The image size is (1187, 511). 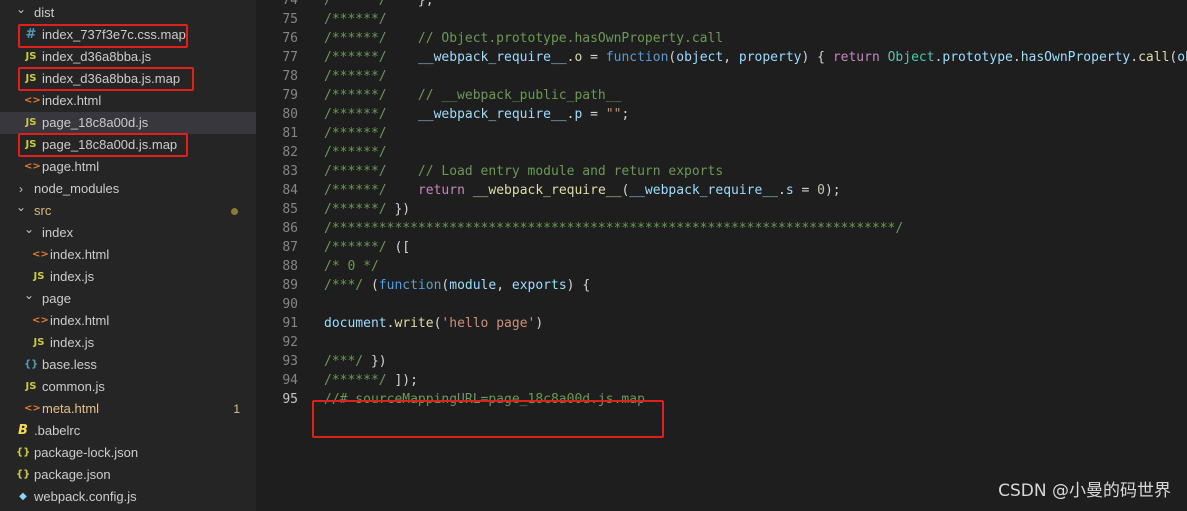 I want to click on code-token: /* 0 */, so click(x=351, y=266).